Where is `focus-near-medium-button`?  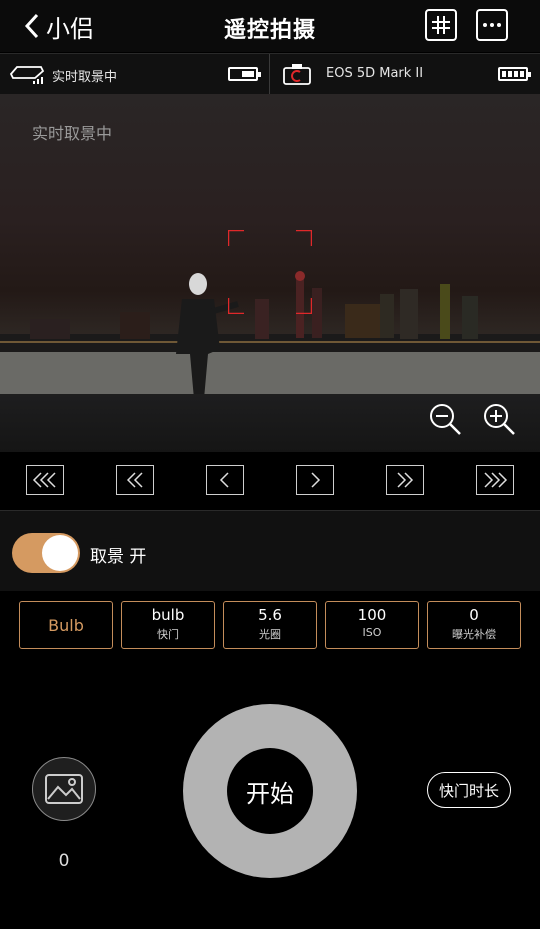 focus-near-medium-button is located at coordinates (405, 480).